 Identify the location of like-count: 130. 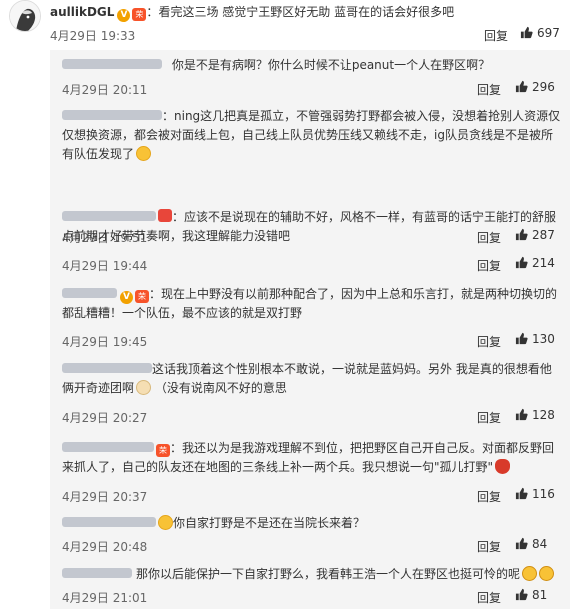
(543, 339).